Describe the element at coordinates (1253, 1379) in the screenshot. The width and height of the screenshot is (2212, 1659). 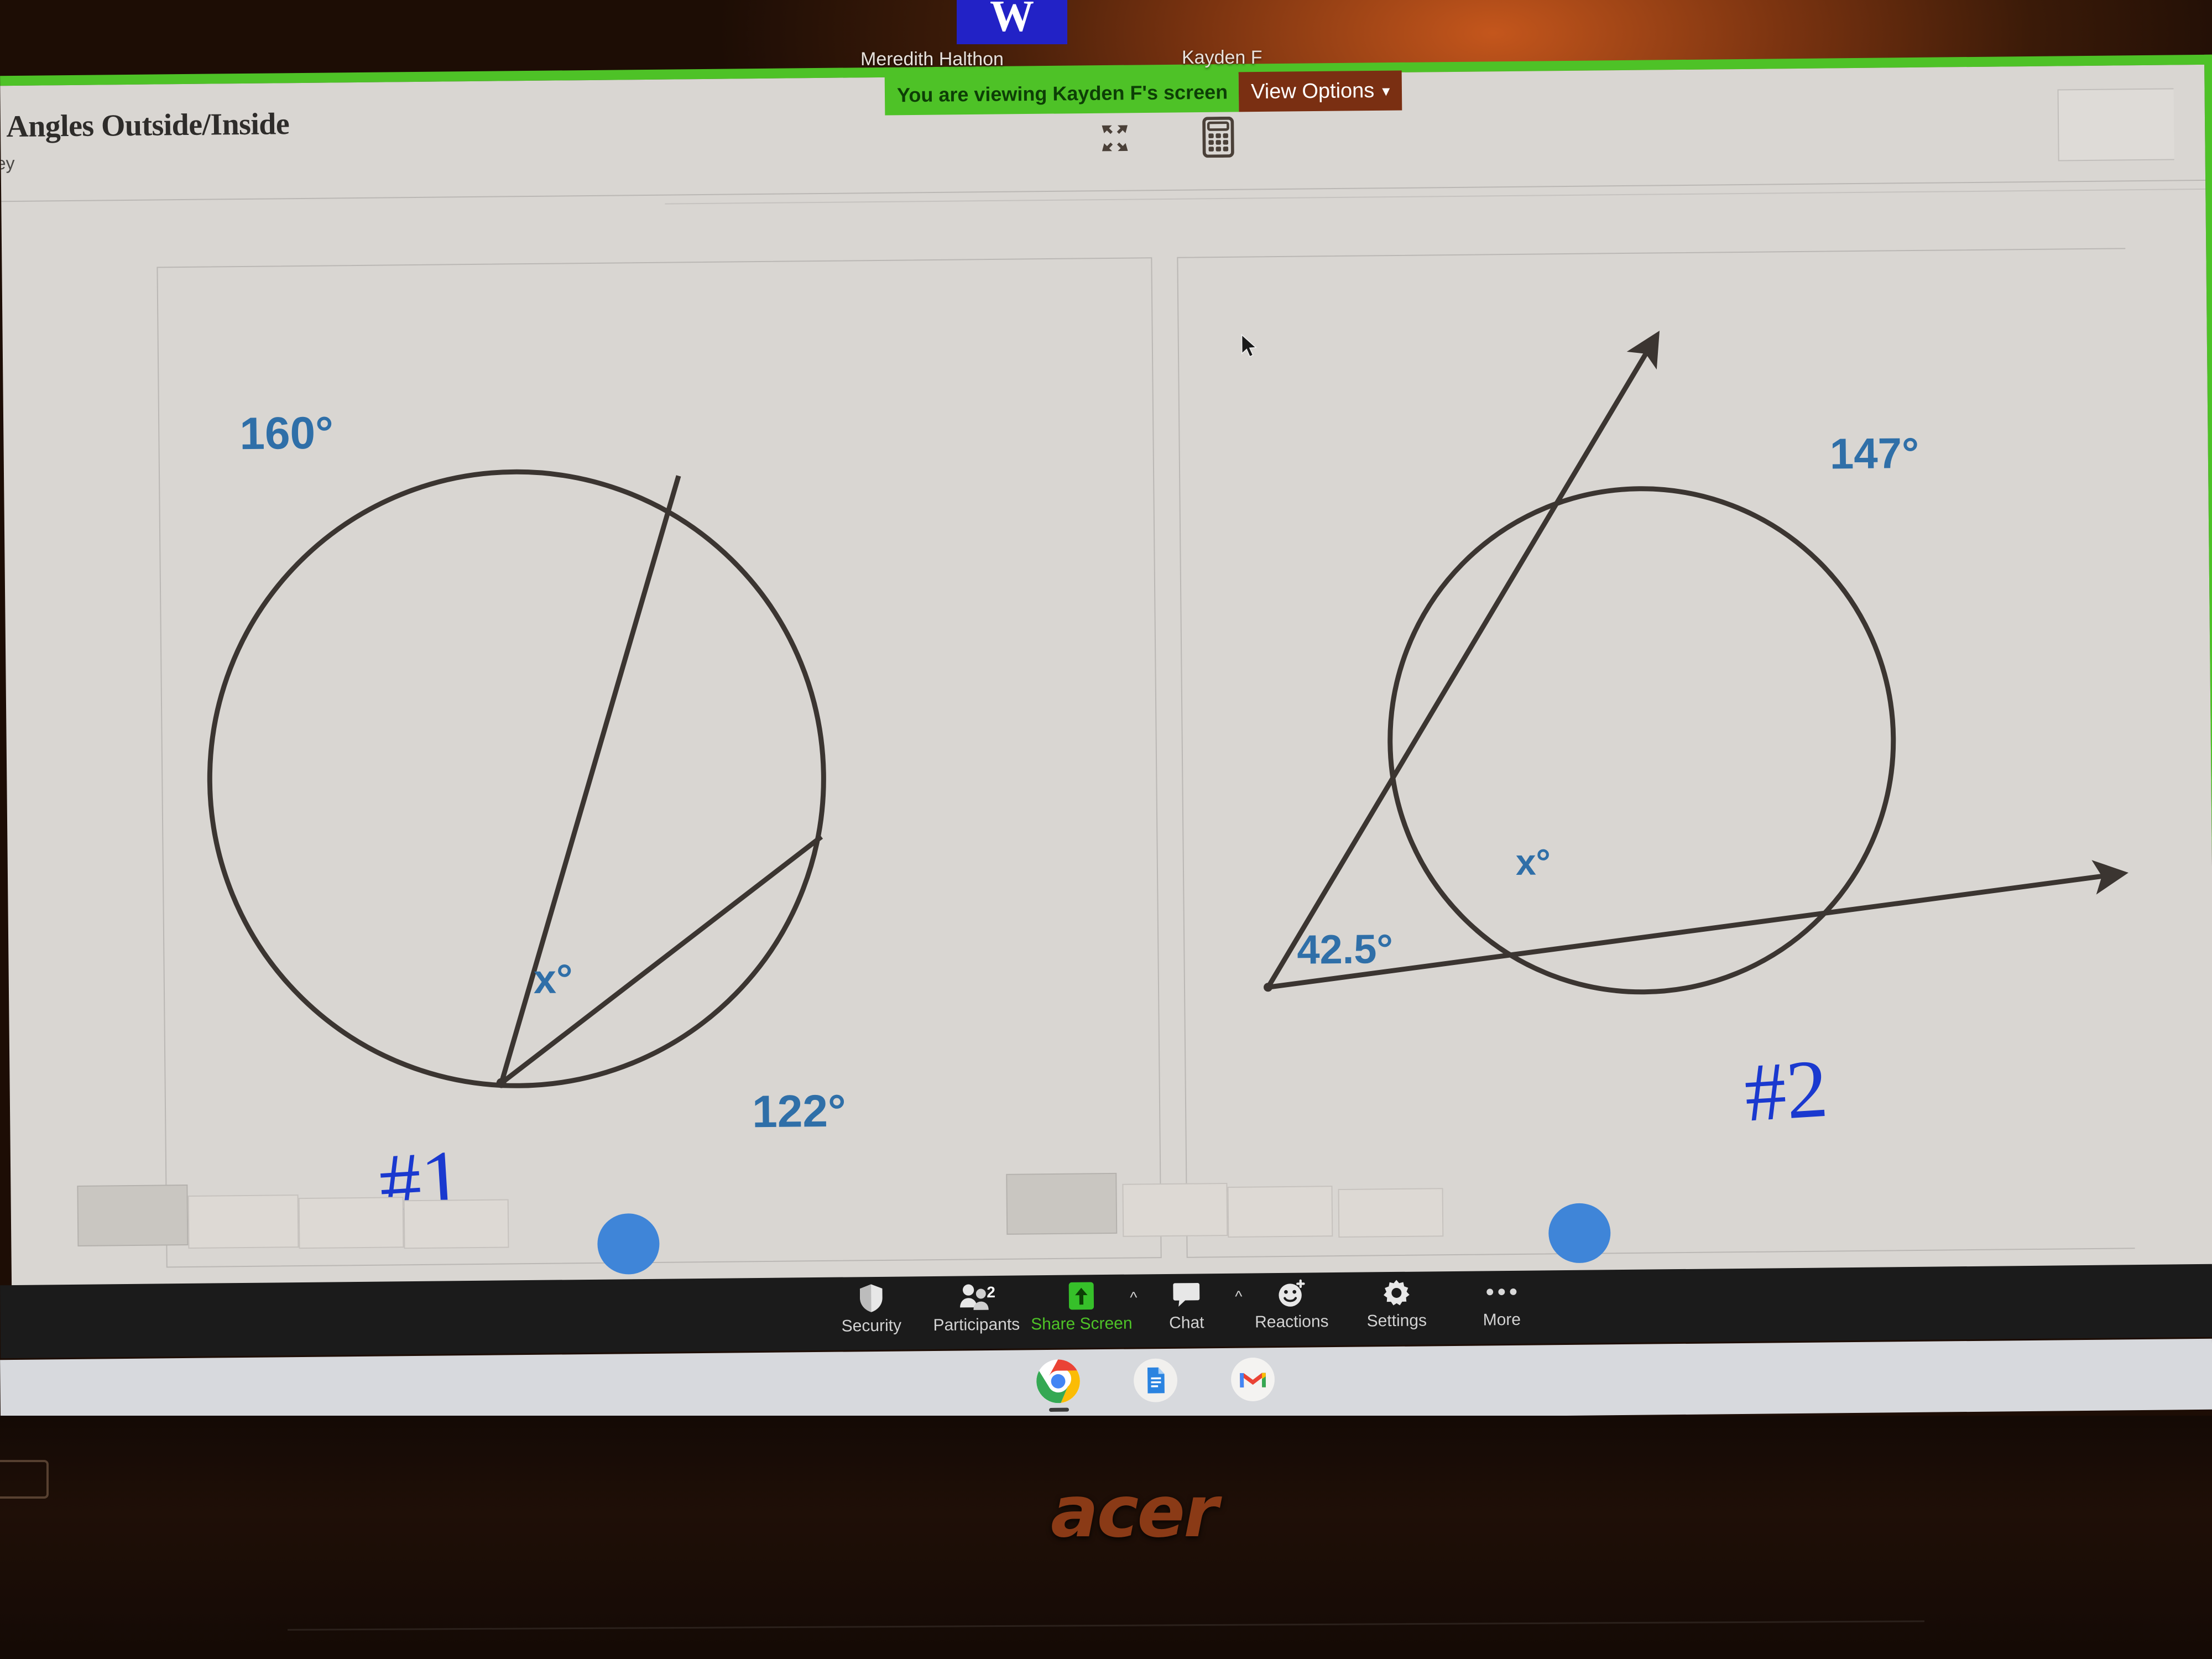
I see `gmail-icon` at that location.